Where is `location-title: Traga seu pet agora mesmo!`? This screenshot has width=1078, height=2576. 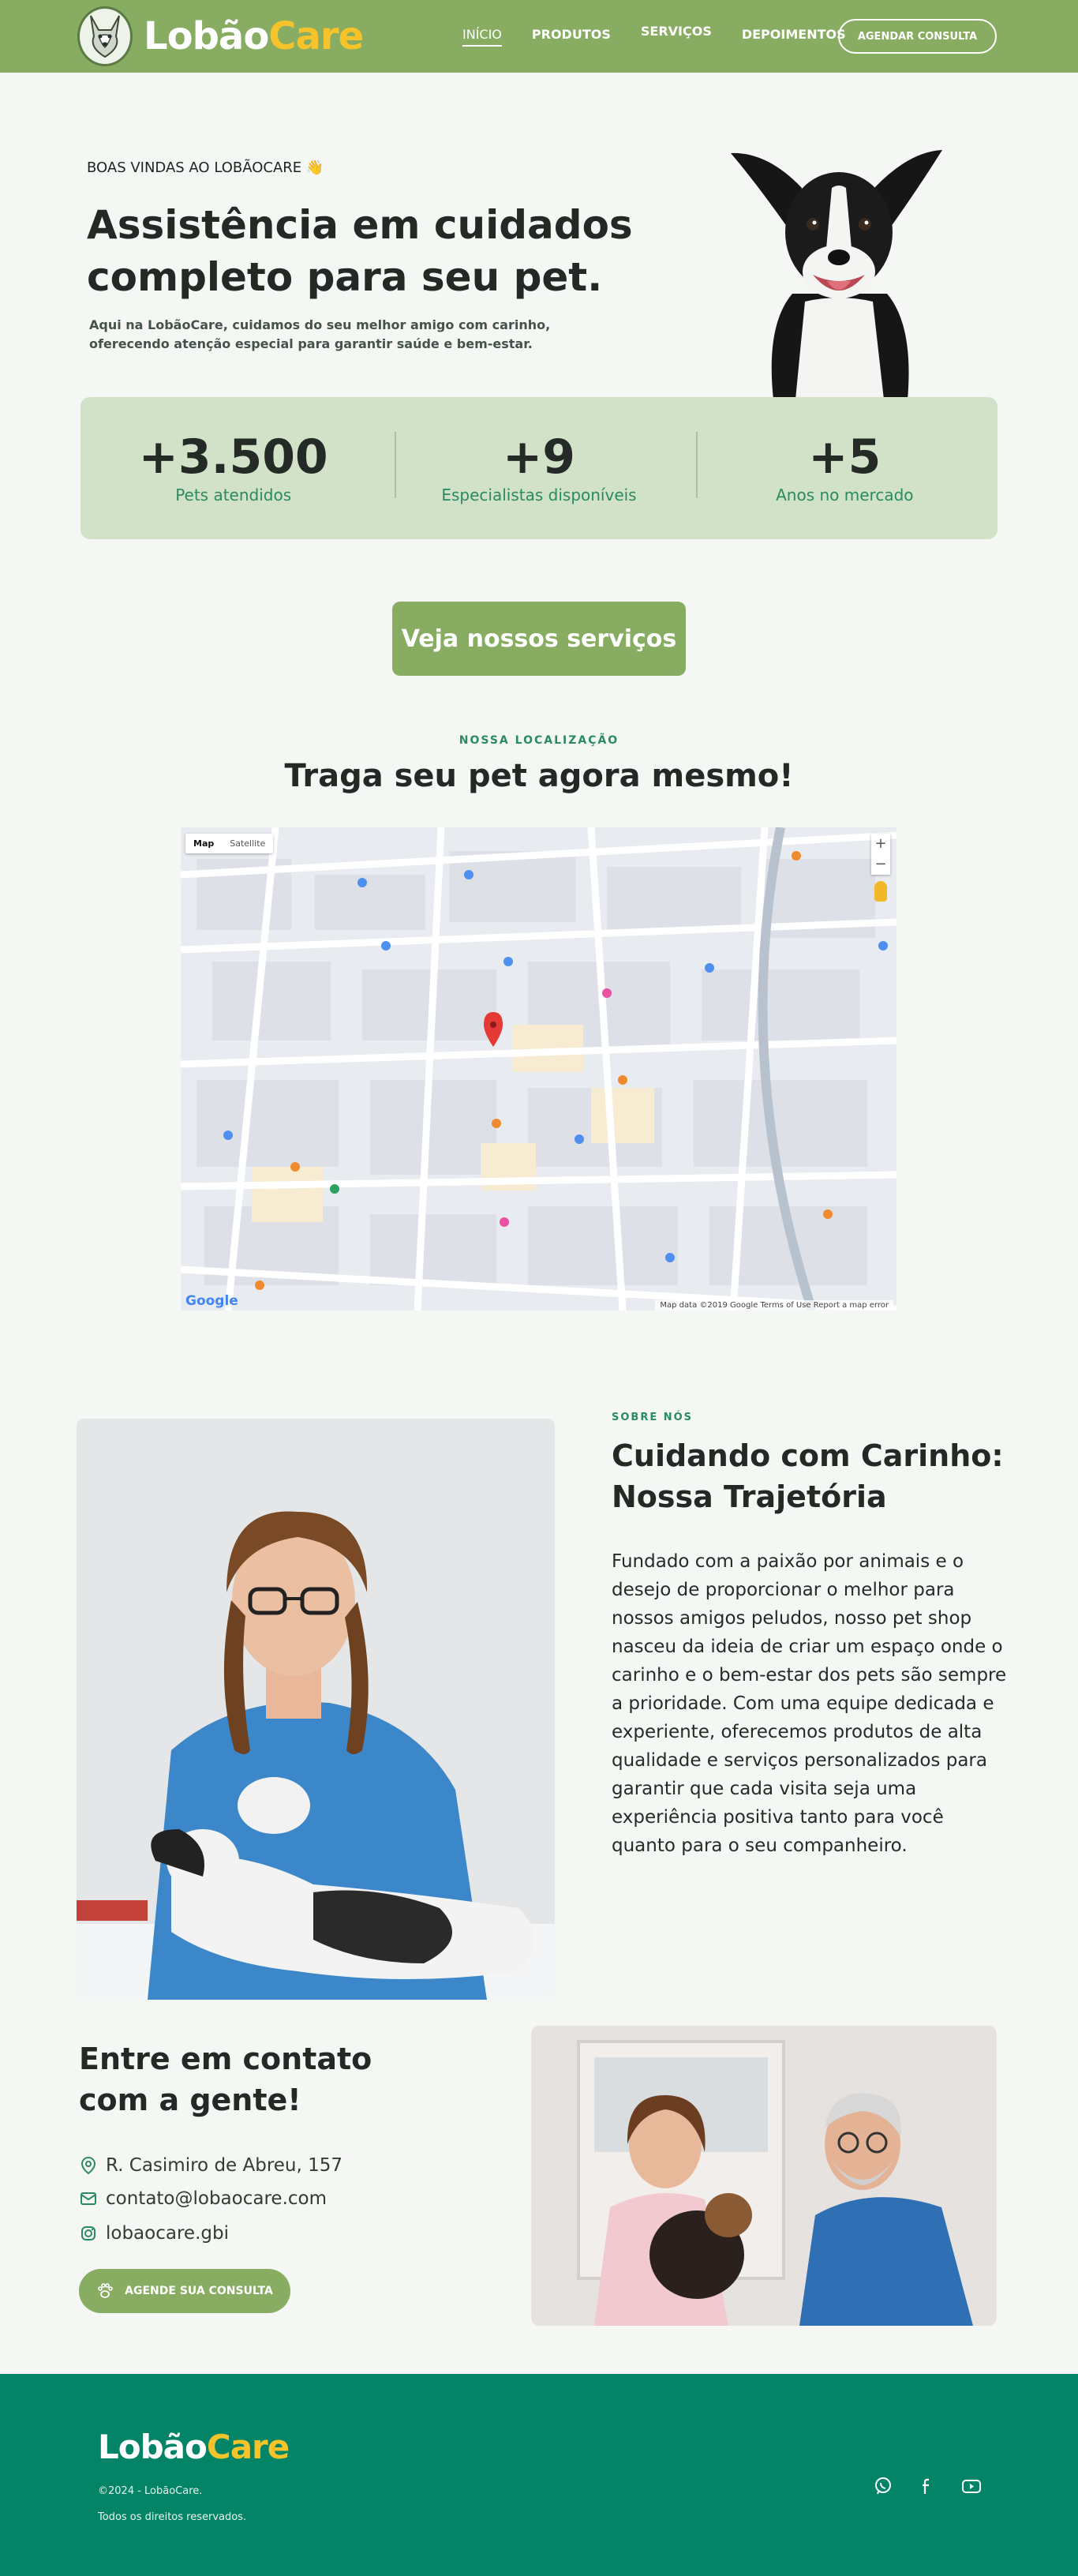
location-title: Traga seu pet agora mesmo! is located at coordinates (539, 776).